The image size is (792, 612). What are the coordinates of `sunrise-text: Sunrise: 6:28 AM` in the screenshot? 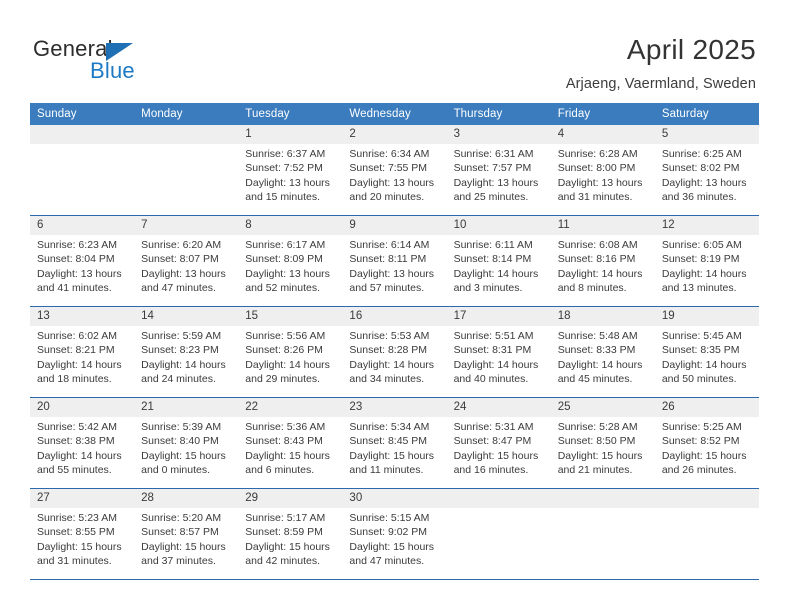 It's located at (597, 154).